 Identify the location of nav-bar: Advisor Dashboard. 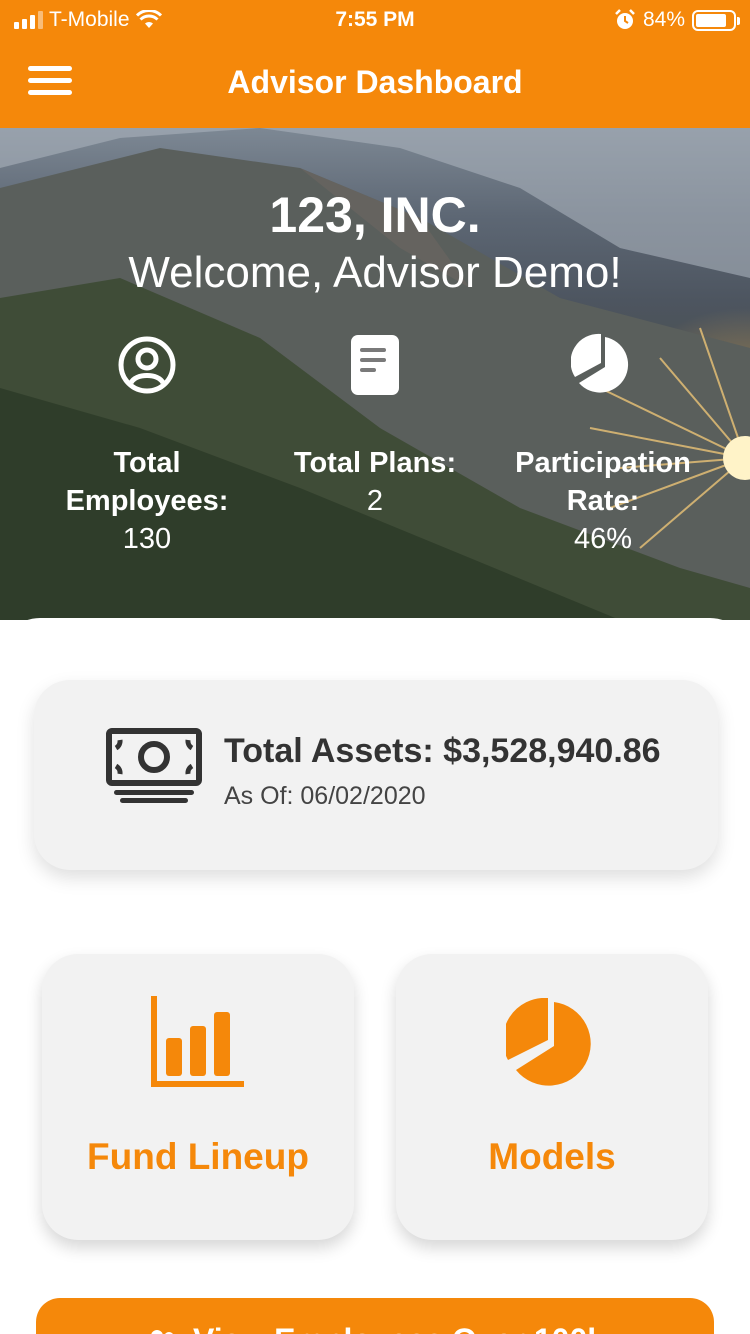
(375, 84).